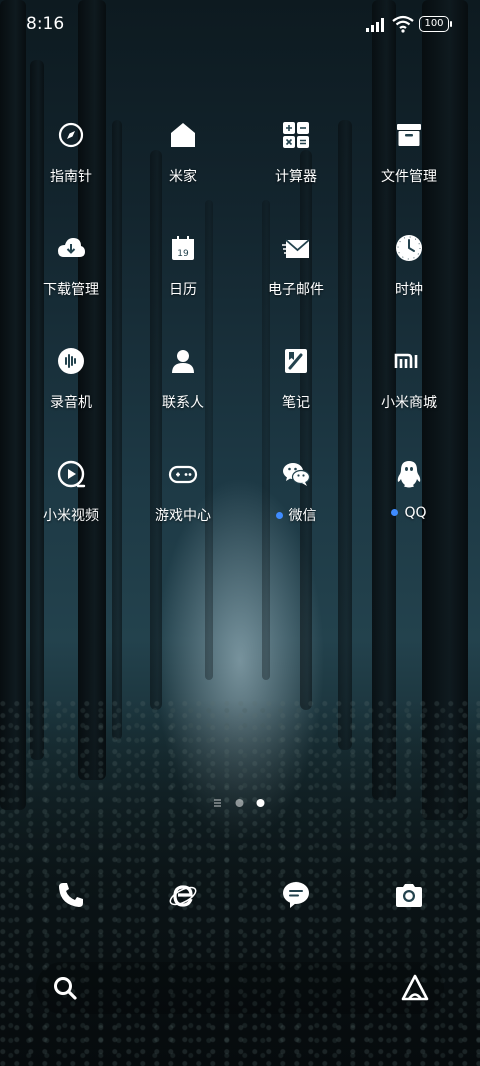  What do you see at coordinates (375, 25) in the screenshot?
I see `signal-icon` at bounding box center [375, 25].